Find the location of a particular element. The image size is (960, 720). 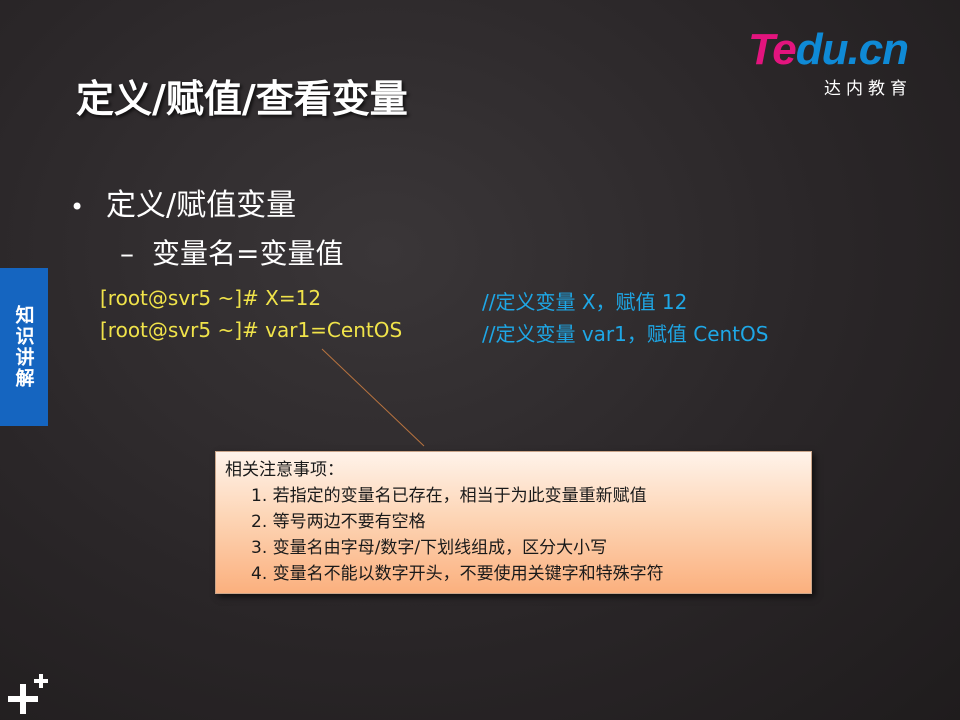

side-tab-label: 知识讲解 is located at coordinates (23, 347).